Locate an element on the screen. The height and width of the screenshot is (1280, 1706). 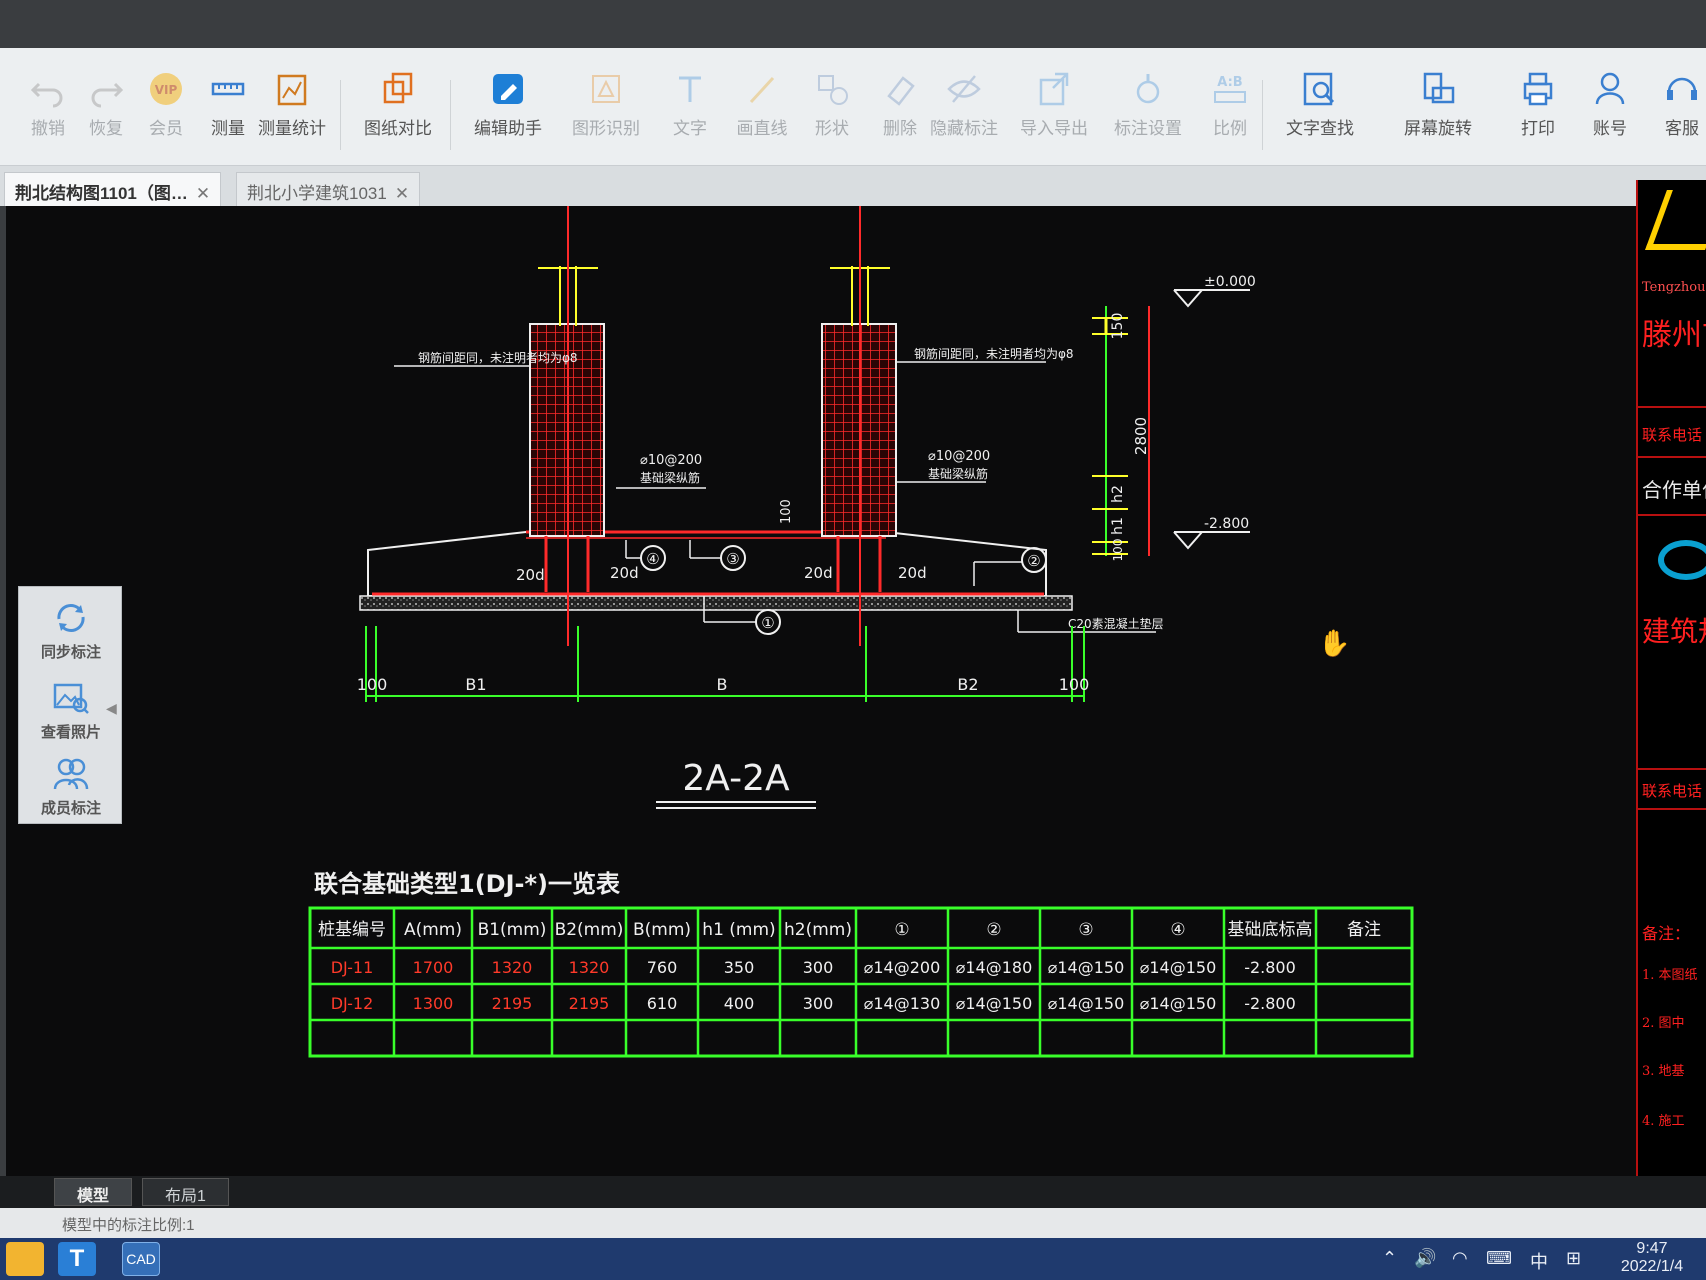
toolbar-button-measure-stats: 测量统计 is located at coordinates (292, 115).